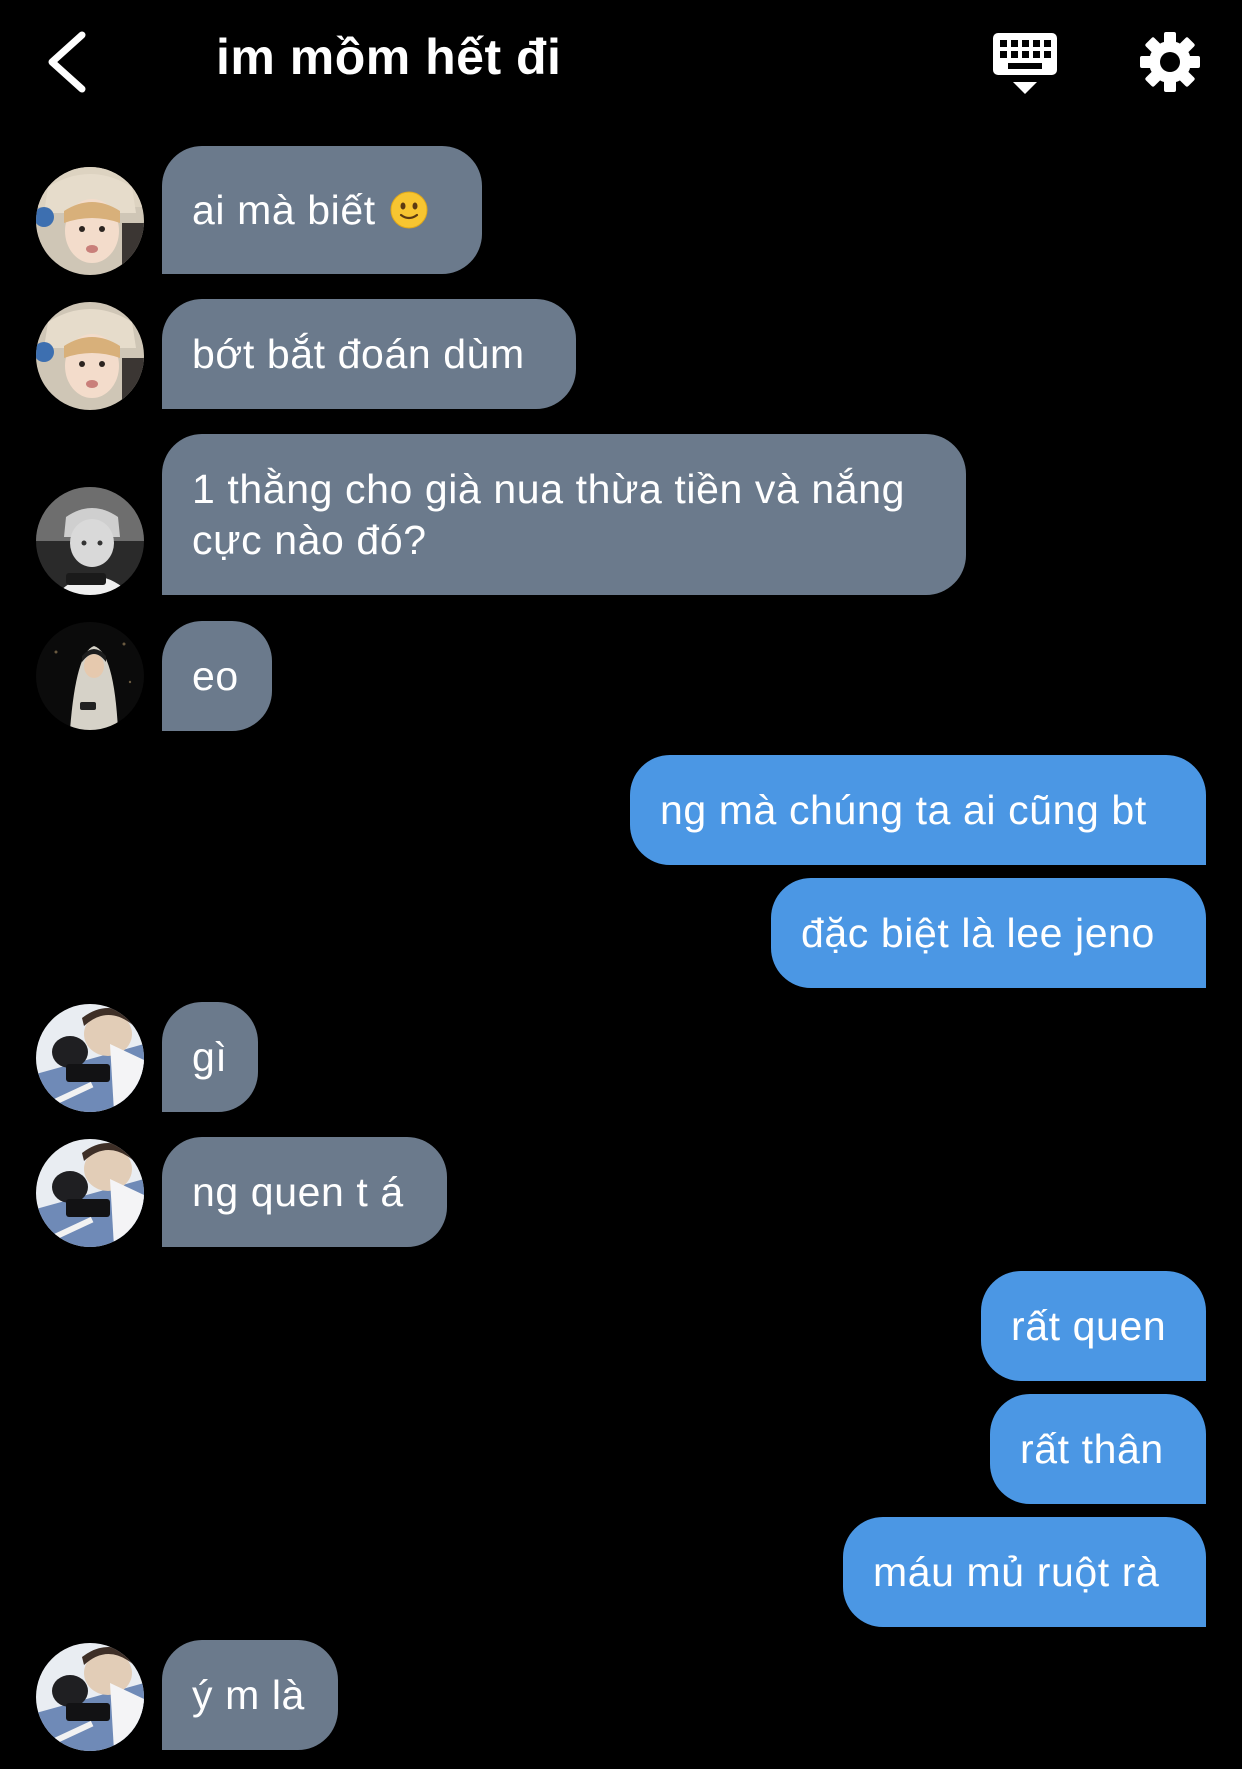 The image size is (1242, 1769). What do you see at coordinates (284, 209) in the screenshot?
I see `message-text: ai mà biết` at bounding box center [284, 209].